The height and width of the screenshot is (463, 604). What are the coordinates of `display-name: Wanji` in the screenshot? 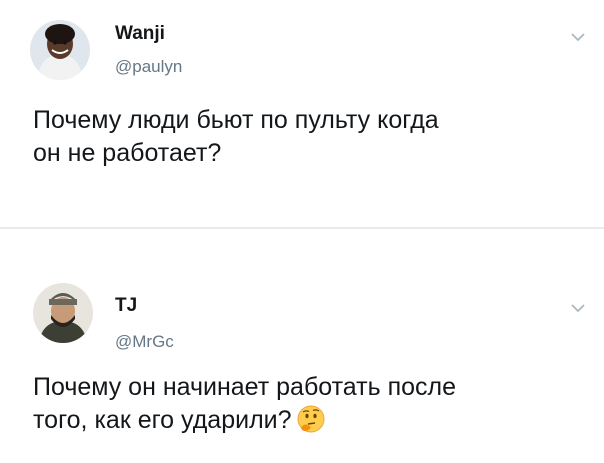 It's located at (140, 34).